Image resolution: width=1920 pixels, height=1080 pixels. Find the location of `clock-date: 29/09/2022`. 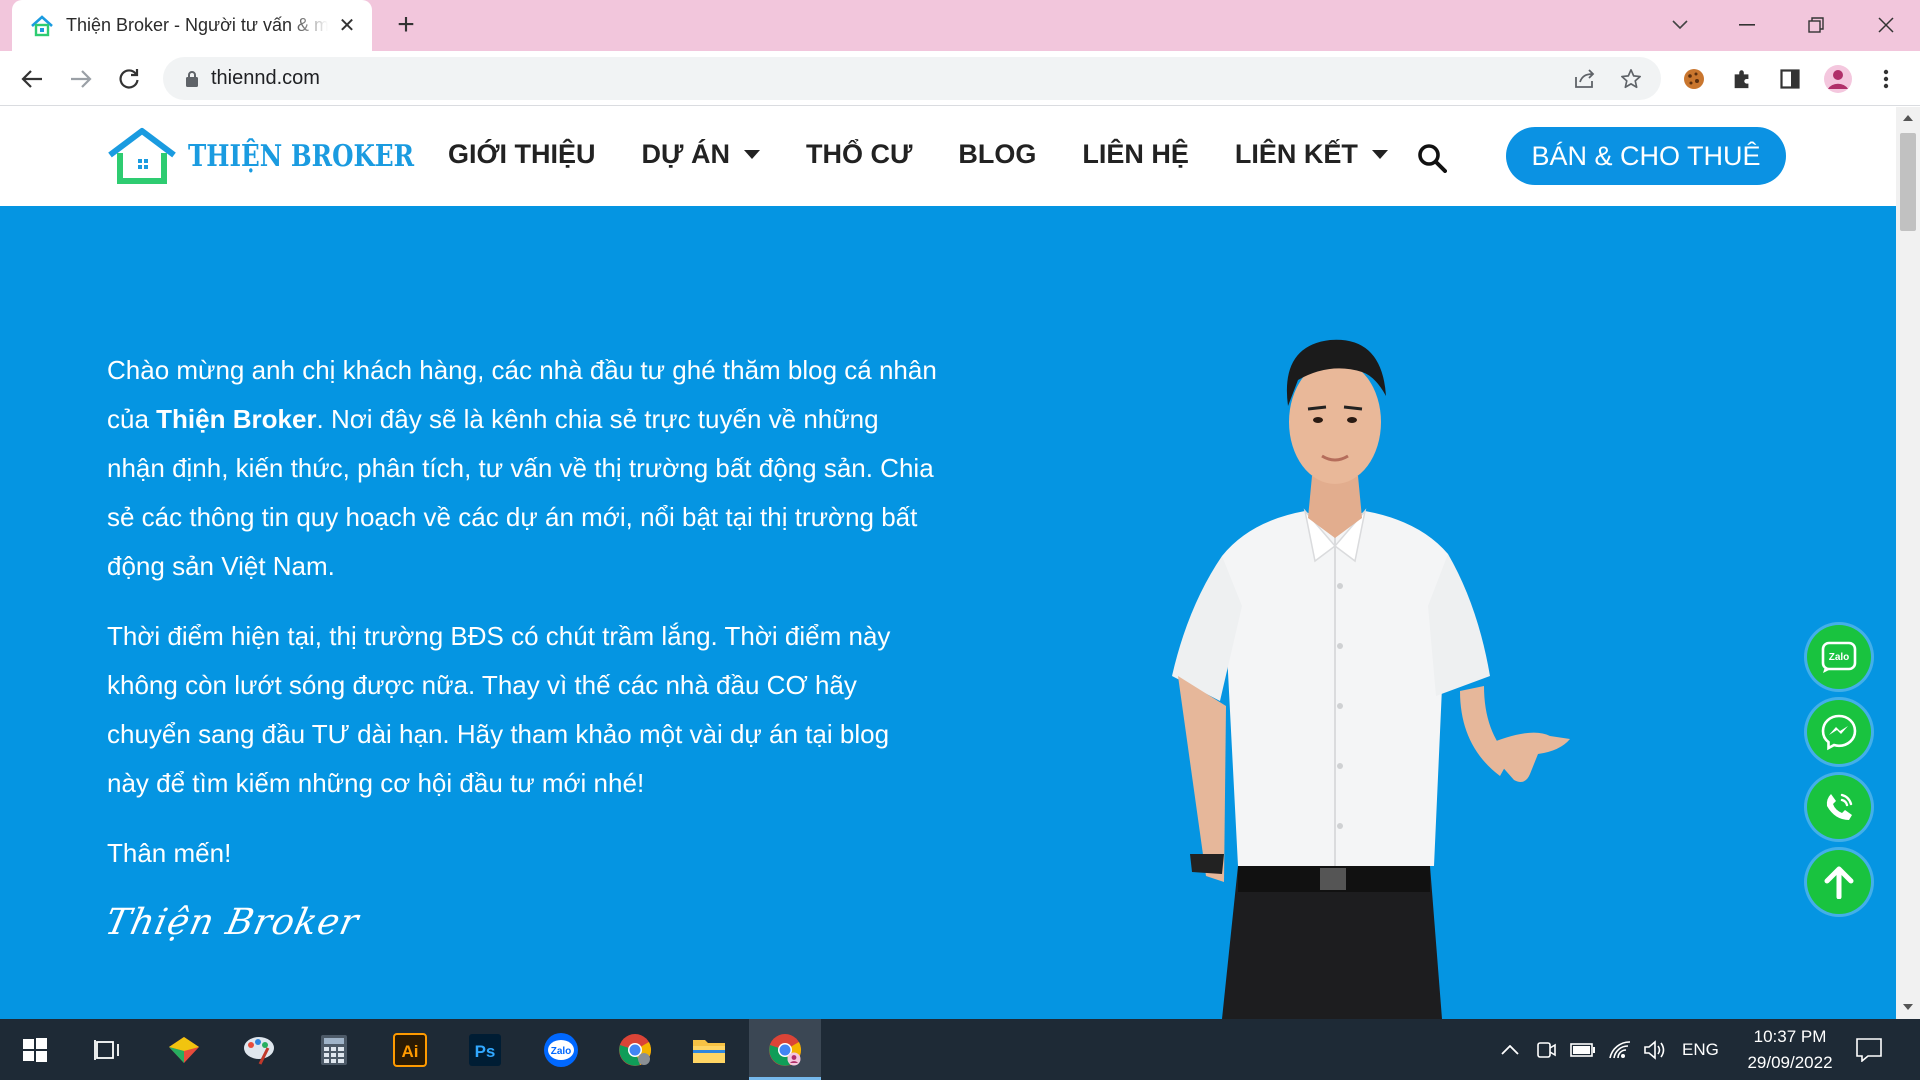

clock-date: 29/09/2022 is located at coordinates (1790, 1063).